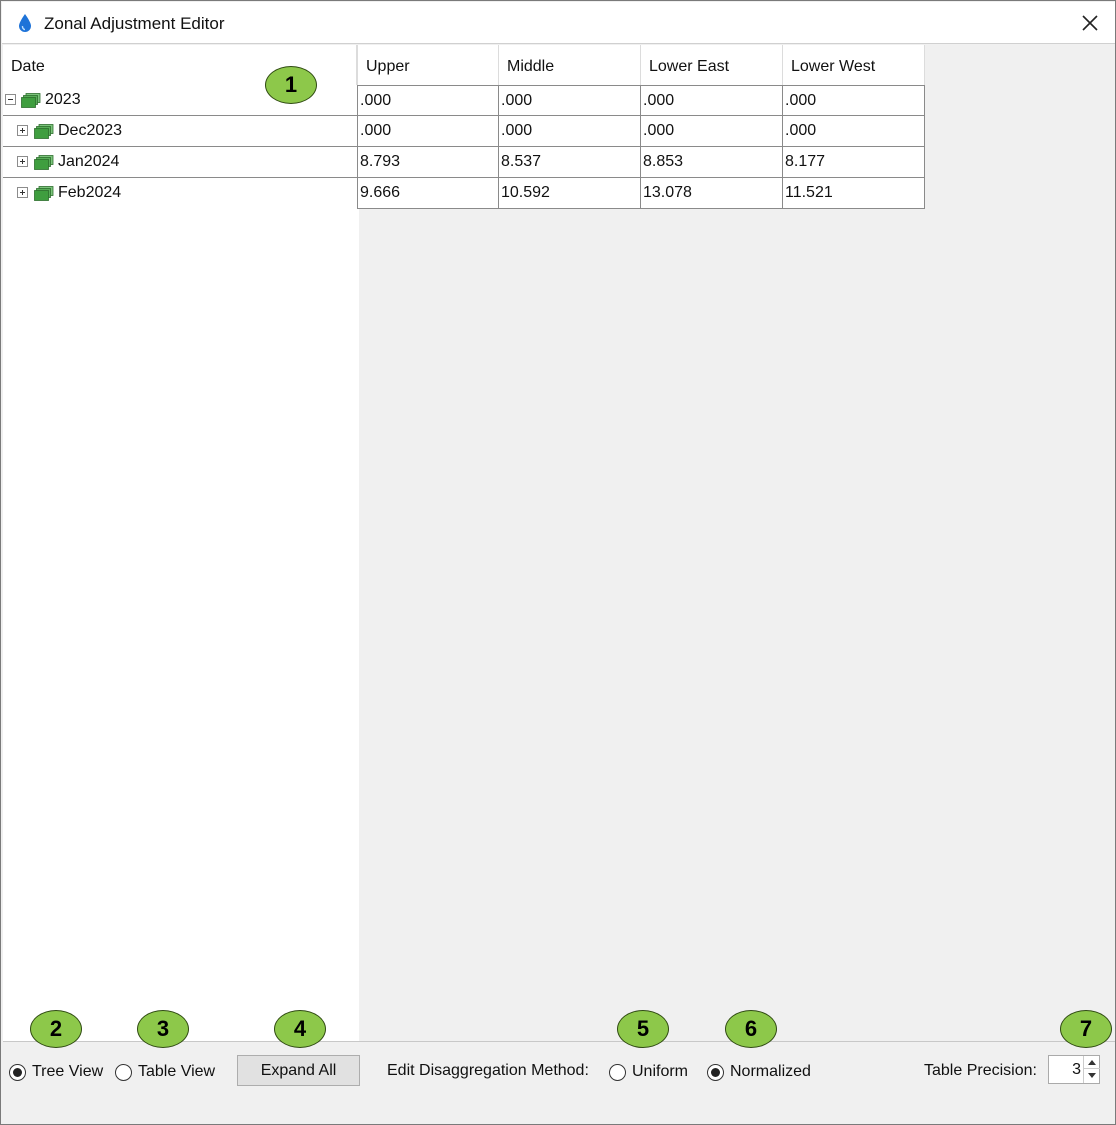  What do you see at coordinates (134, 23) in the screenshot?
I see `window-title: Zonal Adjustment Editor` at bounding box center [134, 23].